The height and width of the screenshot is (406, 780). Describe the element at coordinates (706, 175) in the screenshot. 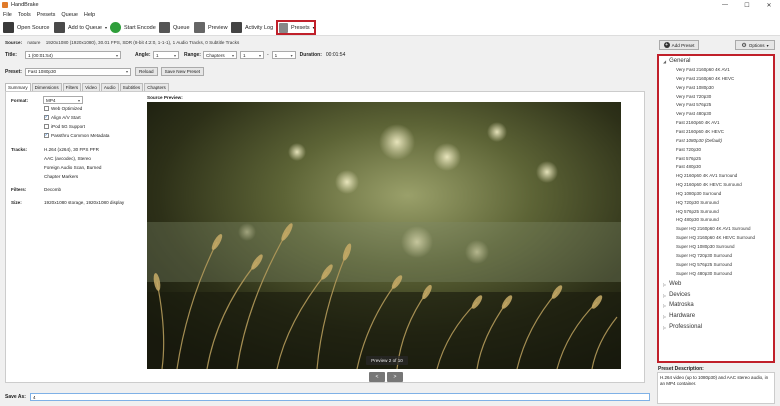

I see `preset-item: HQ 2160p60 4K AV1 Surround` at that location.